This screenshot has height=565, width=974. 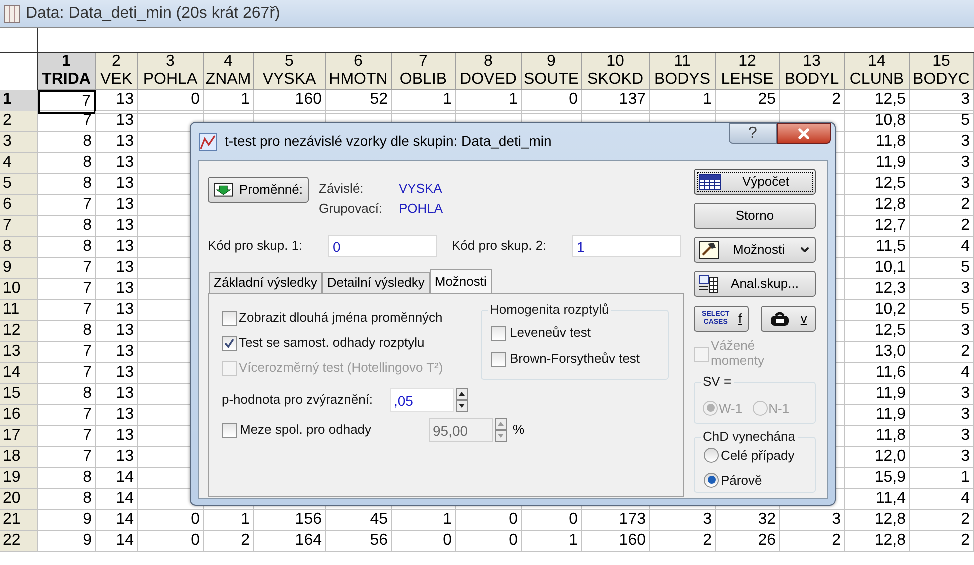 I want to click on table-cell: 12,5, so click(x=877, y=331).